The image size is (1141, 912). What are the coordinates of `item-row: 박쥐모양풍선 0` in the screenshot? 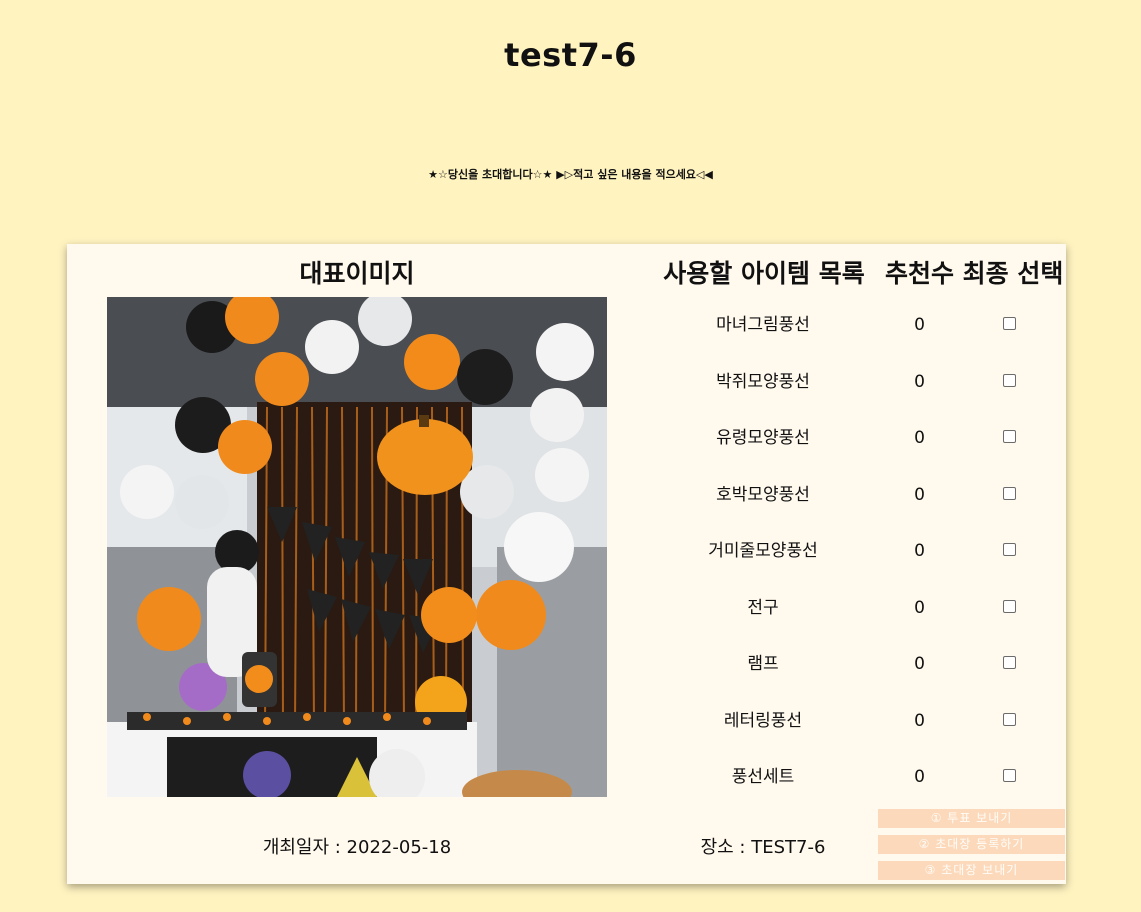 It's located at (854, 382).